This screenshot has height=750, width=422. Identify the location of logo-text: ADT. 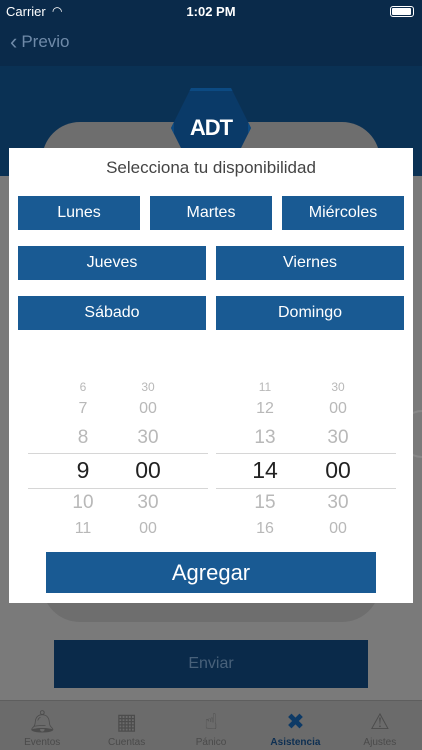
(211, 127).